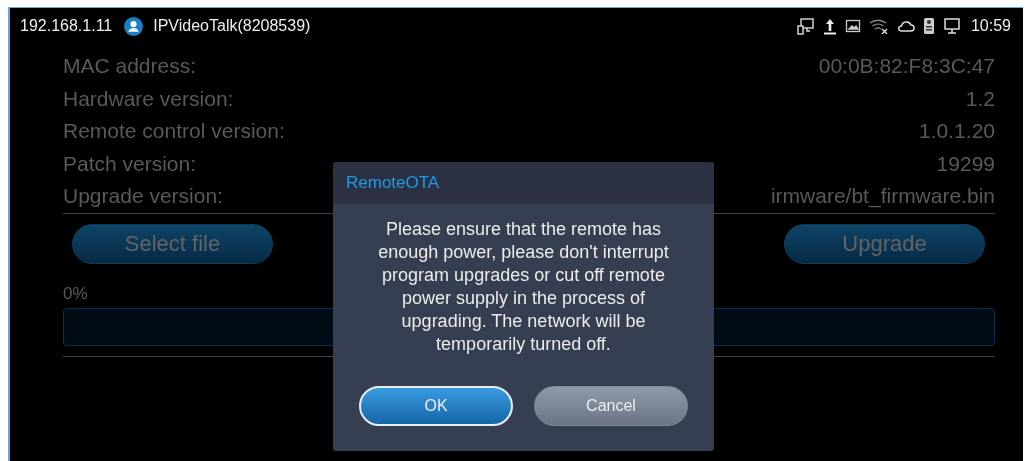  Describe the element at coordinates (148, 98) in the screenshot. I see `info-label: Hardware version:` at that location.